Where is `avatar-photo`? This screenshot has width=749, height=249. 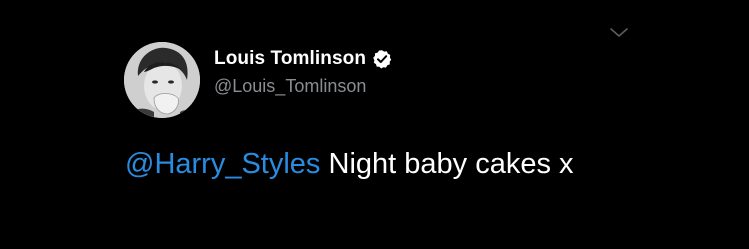
avatar-photo is located at coordinates (162, 80).